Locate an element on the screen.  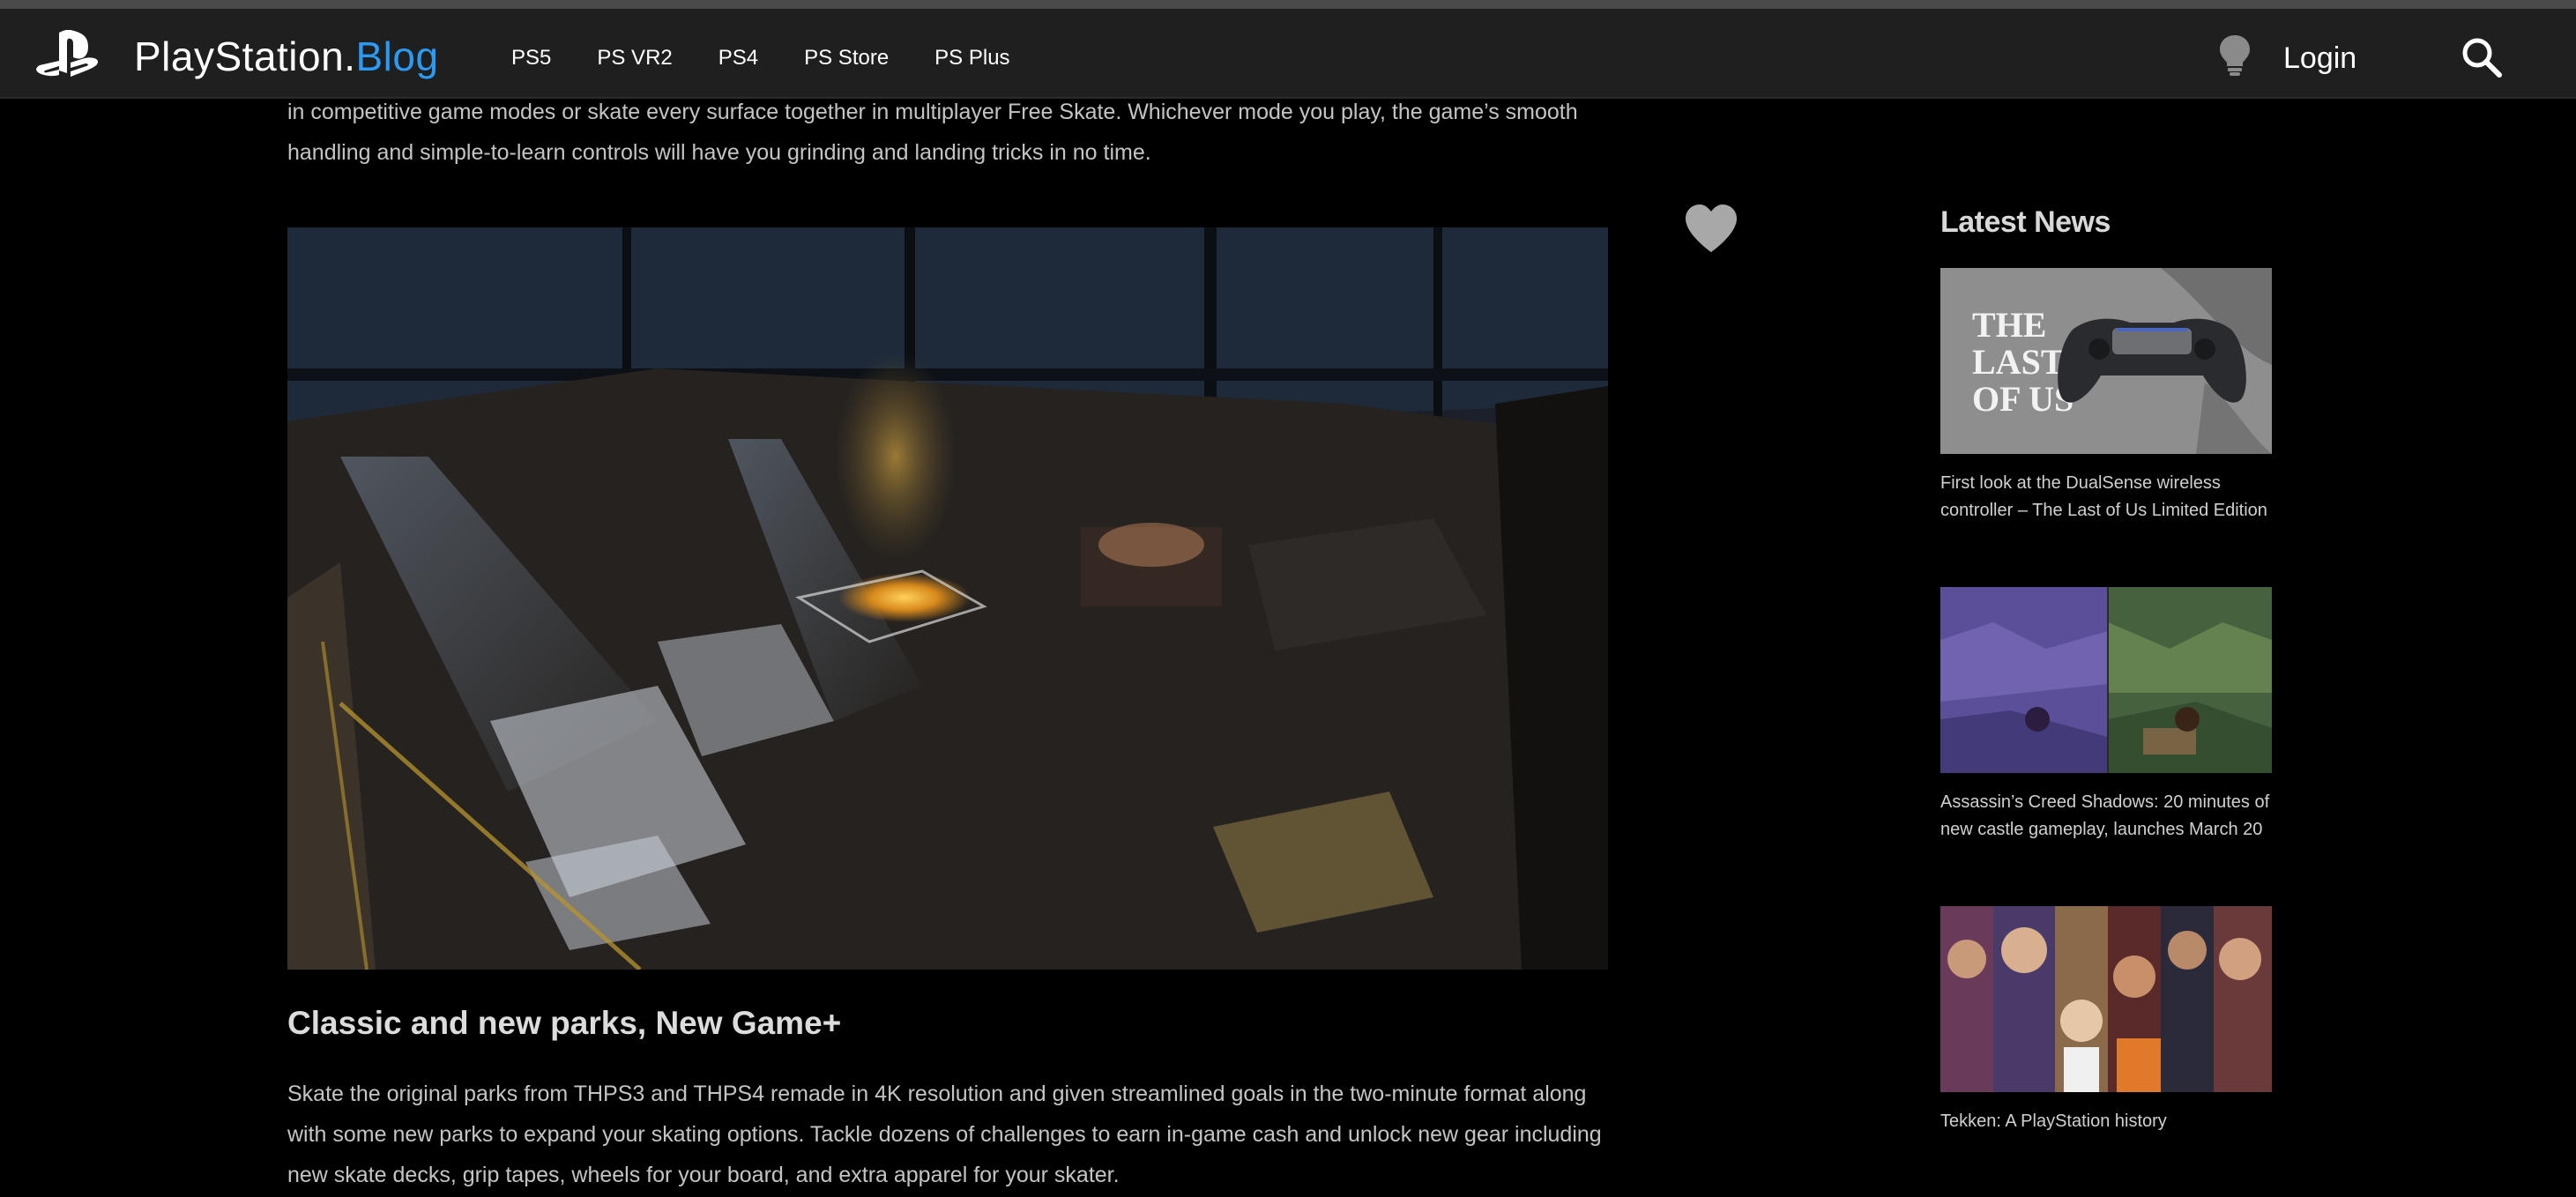
news-item-tekken-history: Tekken: A PlayStation history is located at coordinates (2116, 1020).